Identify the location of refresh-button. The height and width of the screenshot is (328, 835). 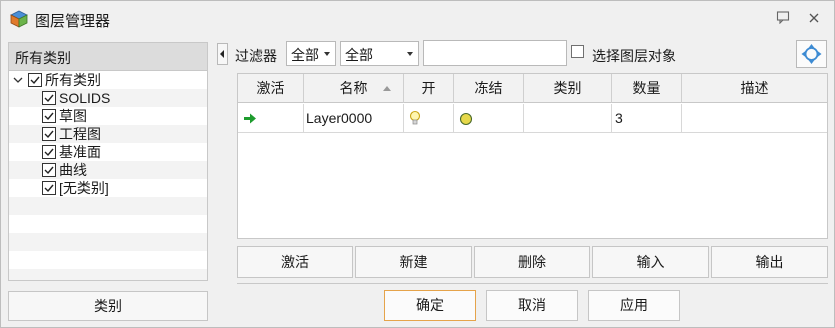
(811, 54).